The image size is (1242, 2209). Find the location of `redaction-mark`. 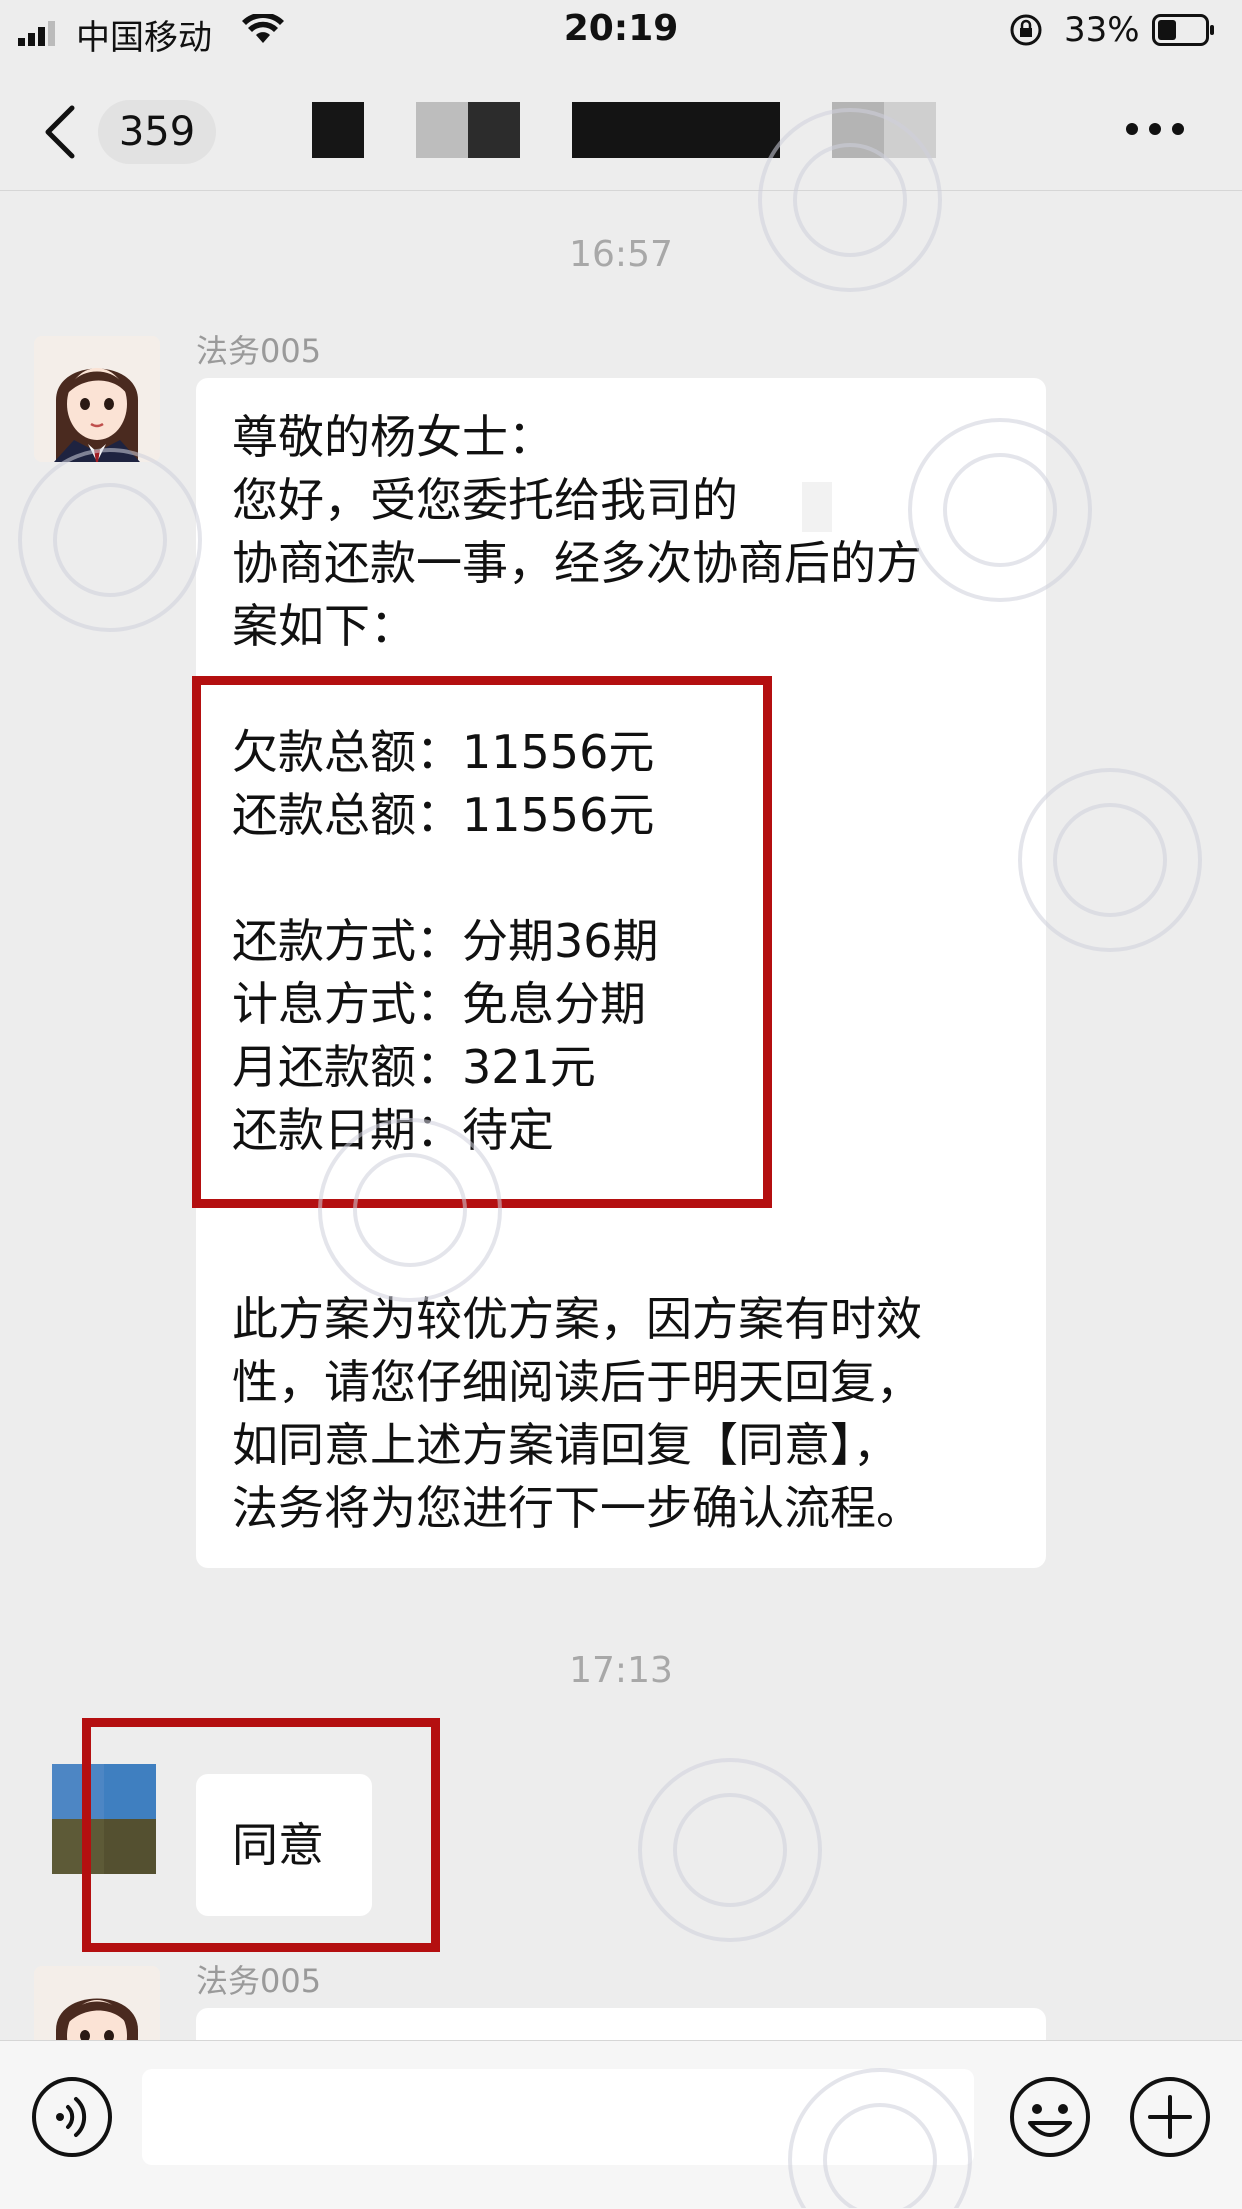

redaction-mark is located at coordinates (817, 507).